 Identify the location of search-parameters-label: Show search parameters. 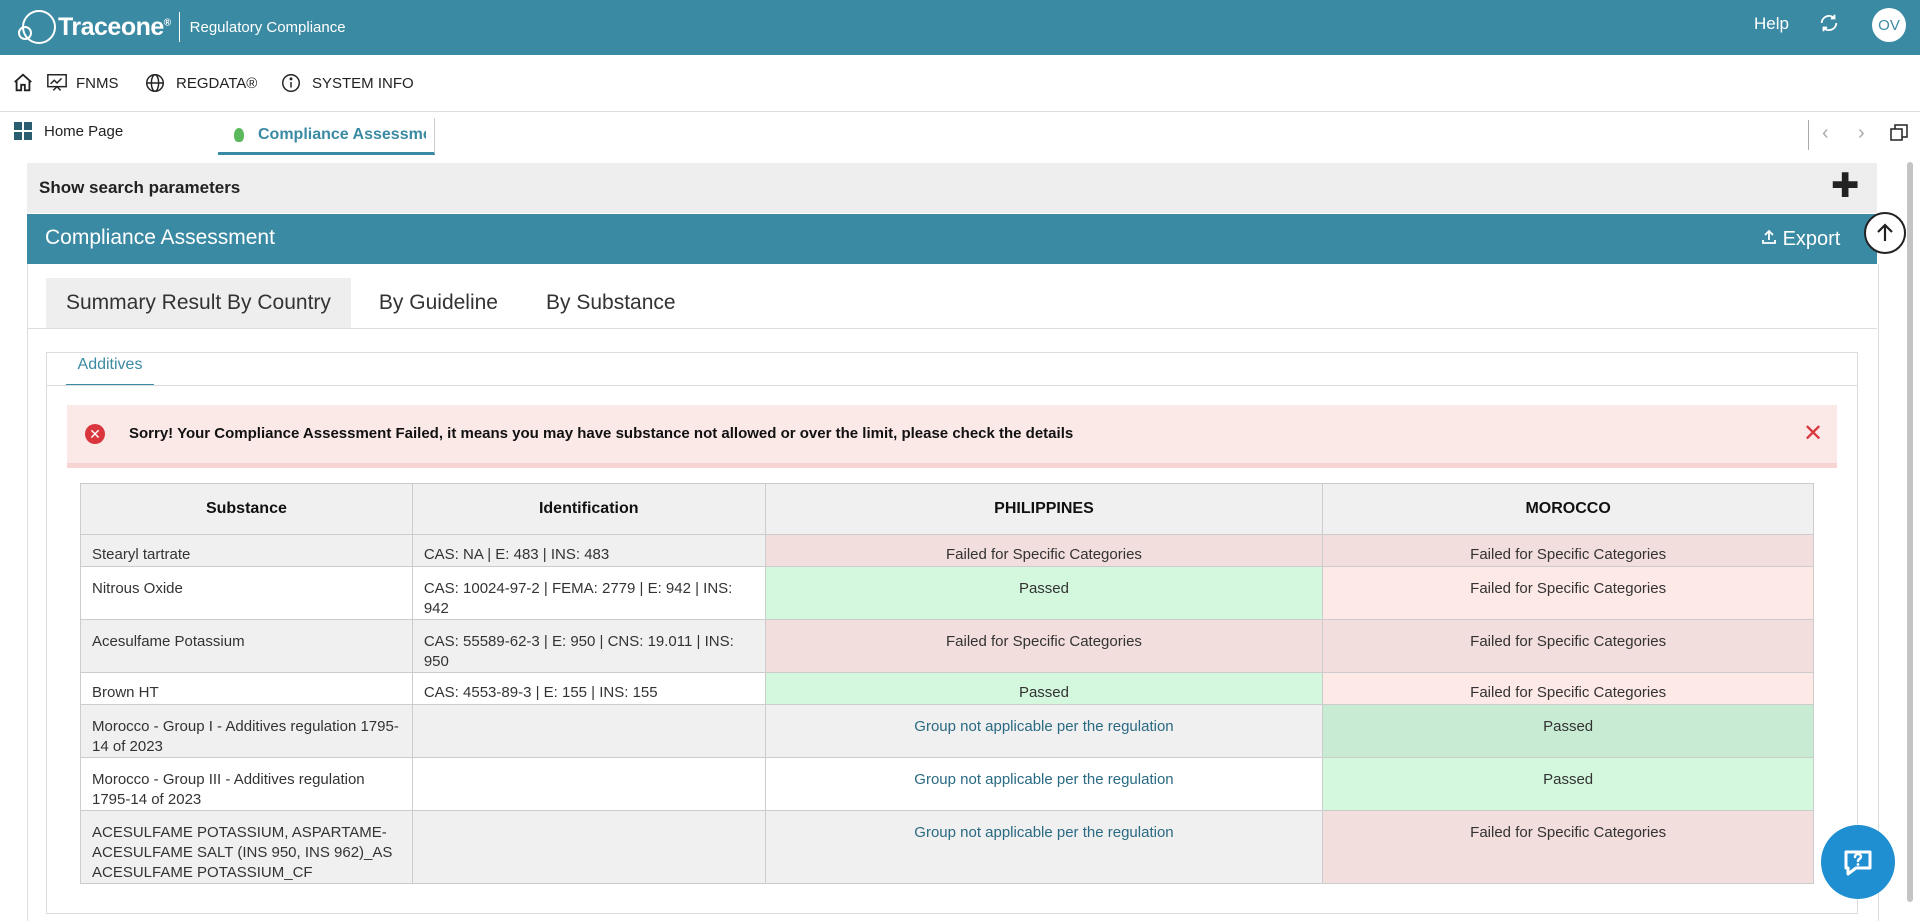
(140, 187).